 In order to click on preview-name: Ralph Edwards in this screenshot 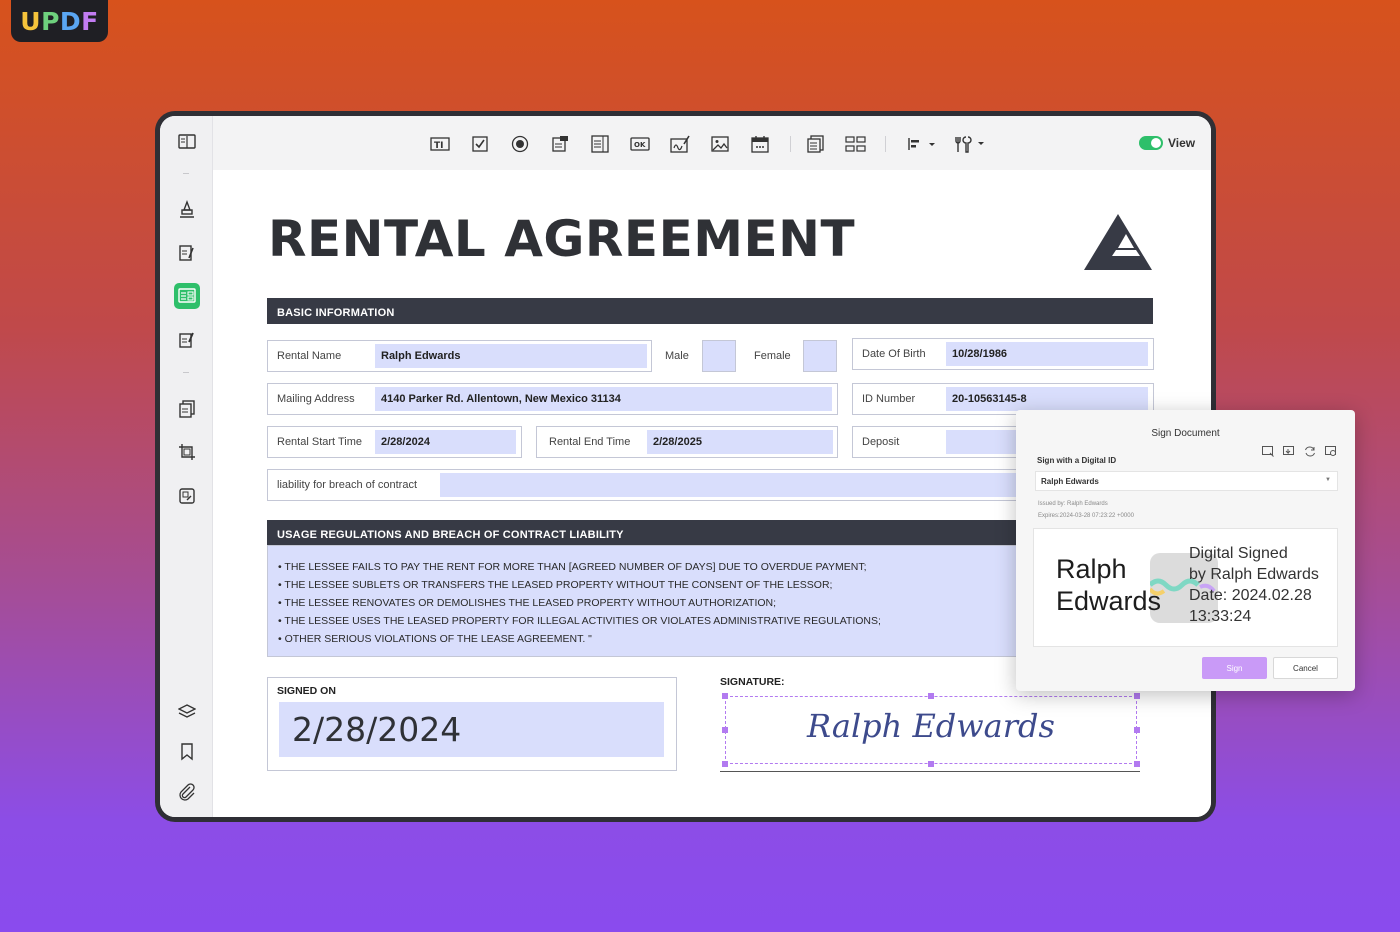, I will do `click(1108, 585)`.